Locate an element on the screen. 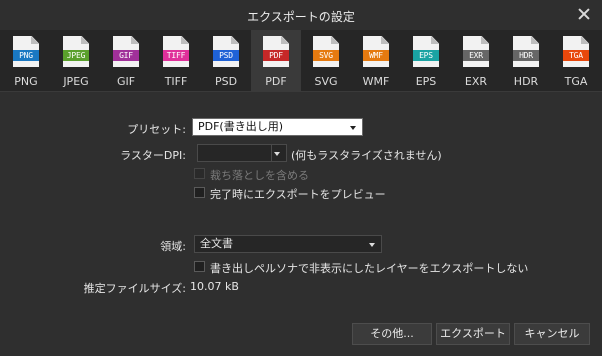 Image resolution: width=602 pixels, height=356 pixels. title-bar: エクスポートの設定 is located at coordinates (301, 15).